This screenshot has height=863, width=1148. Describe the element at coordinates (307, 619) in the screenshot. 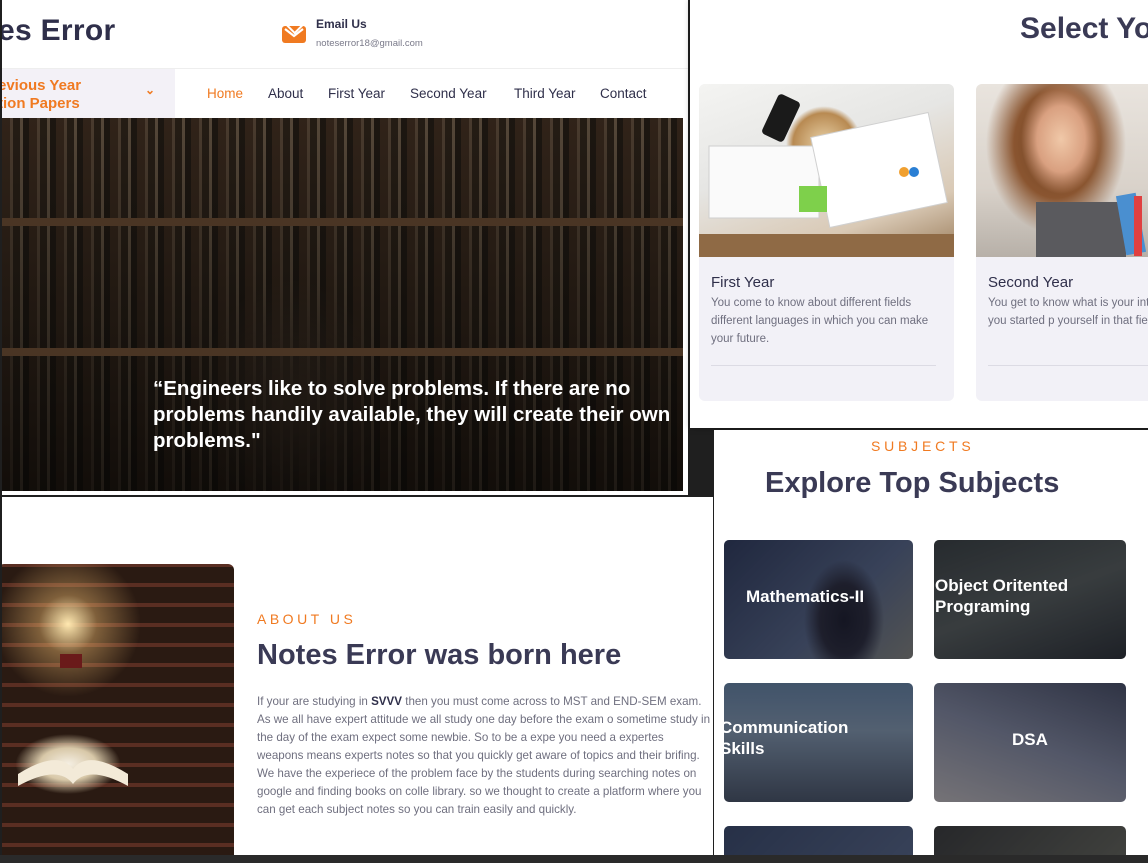

I see `about-kicker: ABOUT US` at that location.